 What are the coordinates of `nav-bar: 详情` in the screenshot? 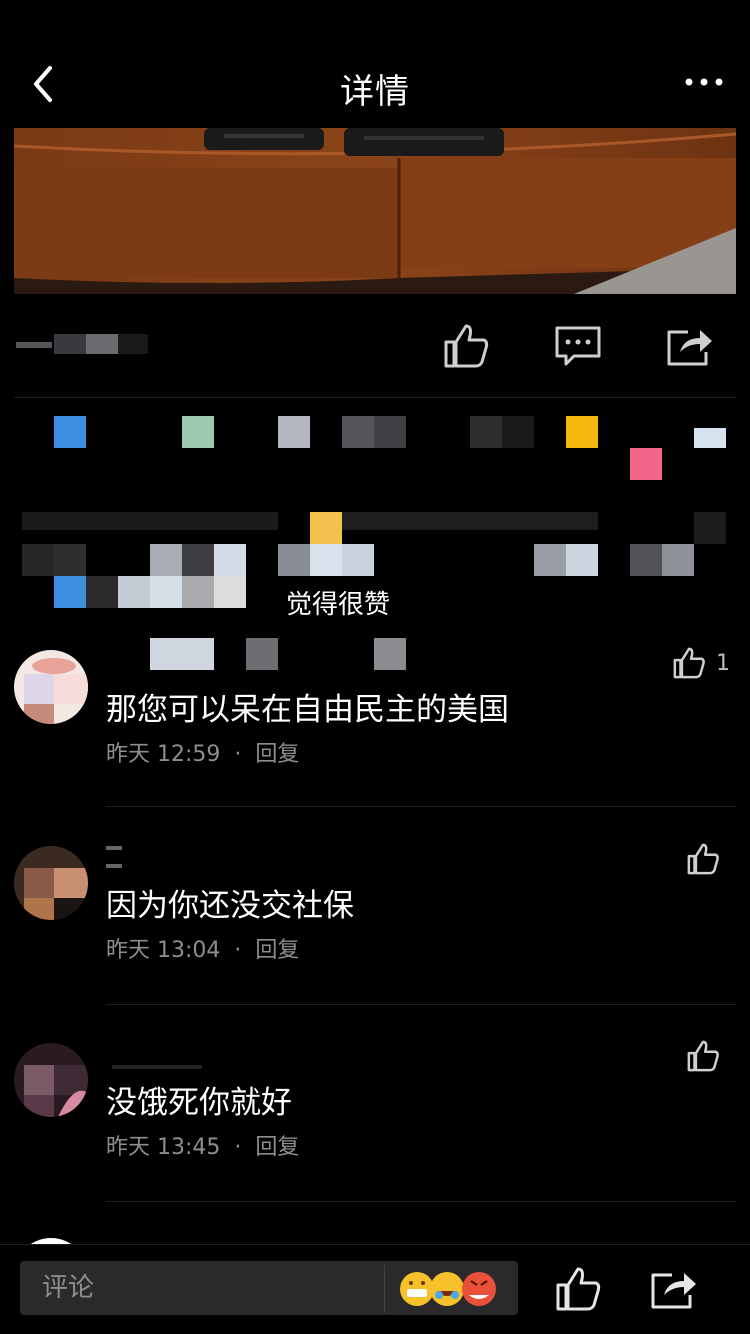 It's located at (375, 84).